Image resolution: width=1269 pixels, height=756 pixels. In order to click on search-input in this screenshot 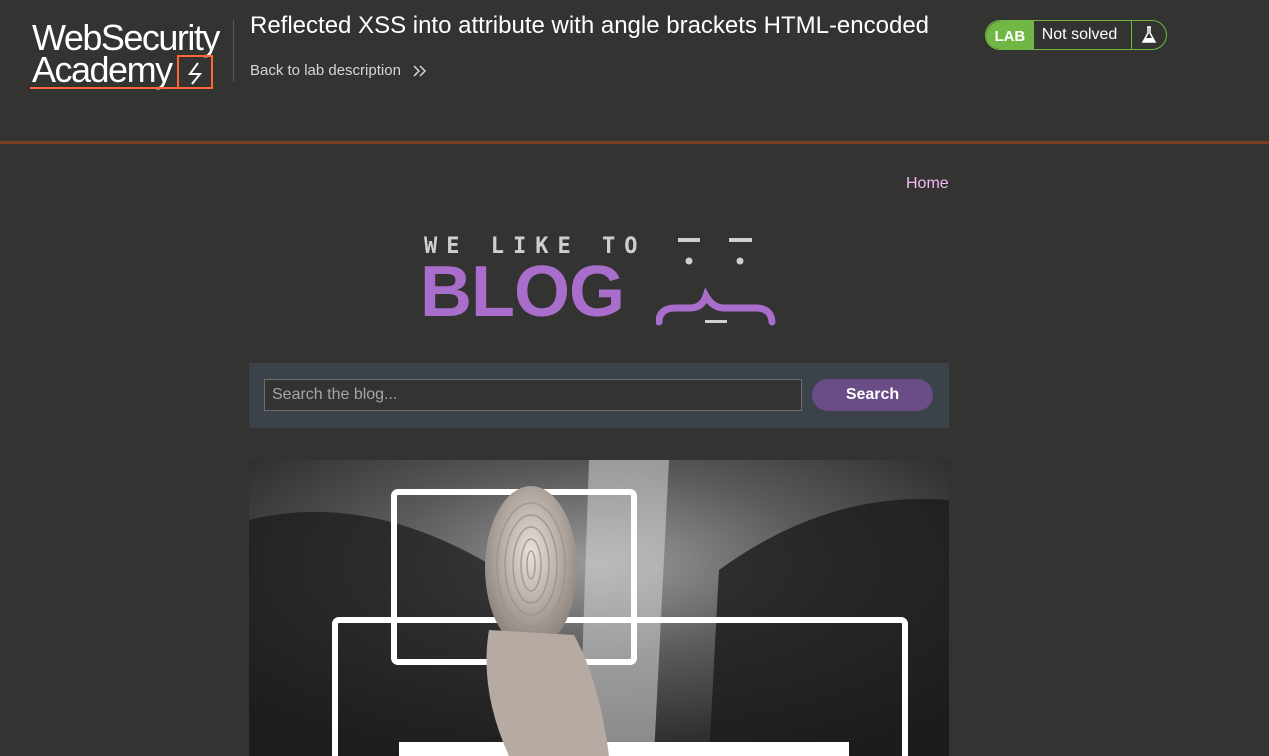, I will do `click(533, 395)`.